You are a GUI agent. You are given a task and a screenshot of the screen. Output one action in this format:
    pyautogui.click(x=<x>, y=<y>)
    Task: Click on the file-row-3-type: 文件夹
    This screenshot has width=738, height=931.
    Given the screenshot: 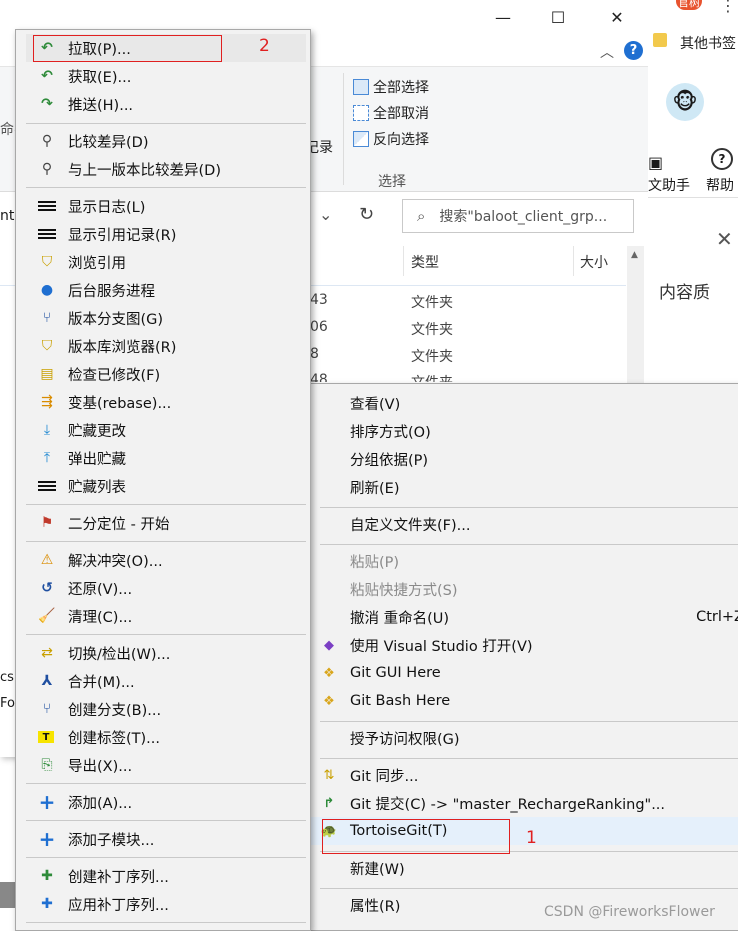 What is the action you would take?
    pyautogui.click(x=432, y=377)
    